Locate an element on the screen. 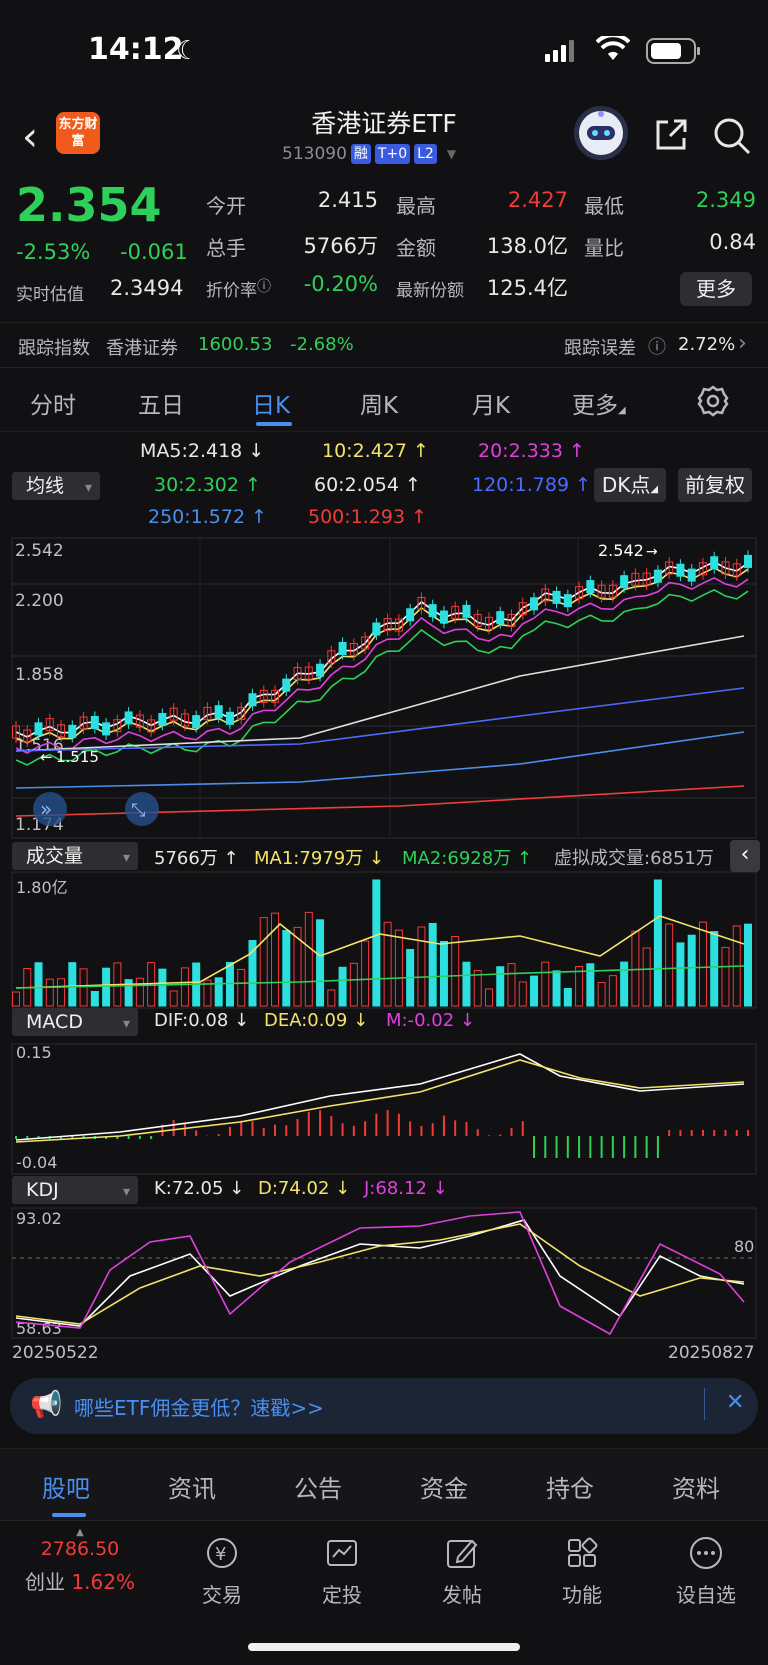 The width and height of the screenshot is (768, 1665). tracking-error-value: 2.72% is located at coordinates (707, 344).